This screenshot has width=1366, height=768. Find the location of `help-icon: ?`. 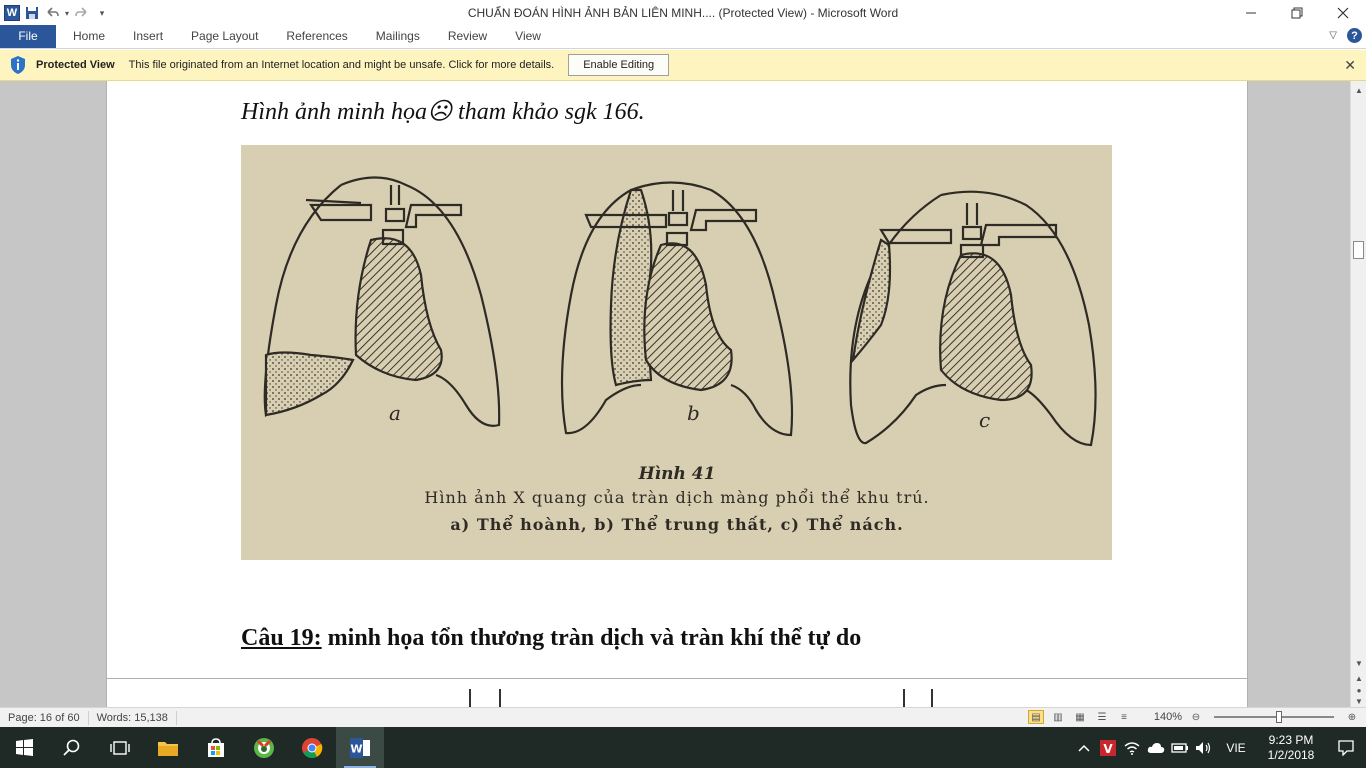

help-icon: ? is located at coordinates (1354, 35).